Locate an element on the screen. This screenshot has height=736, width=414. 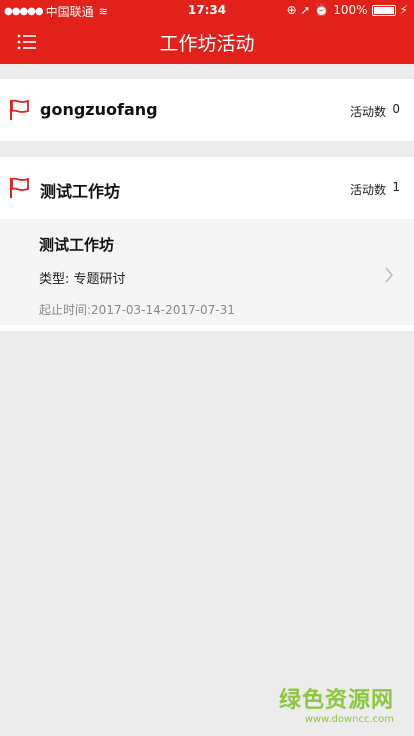
watermark-url: www.downcc.com is located at coordinates (349, 719).